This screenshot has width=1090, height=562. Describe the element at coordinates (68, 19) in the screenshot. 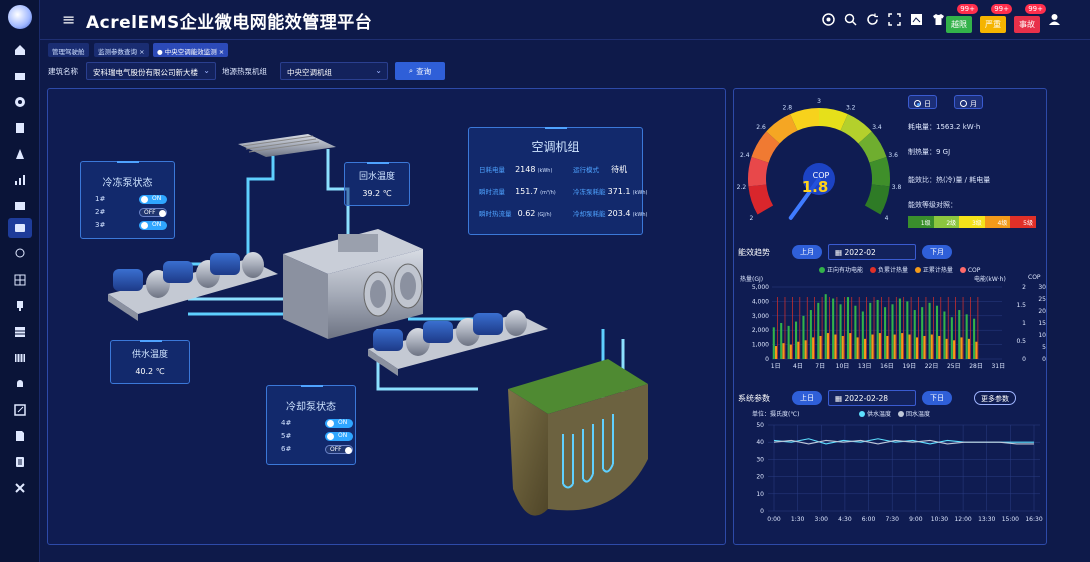

I see `menu-icon: ≡` at that location.